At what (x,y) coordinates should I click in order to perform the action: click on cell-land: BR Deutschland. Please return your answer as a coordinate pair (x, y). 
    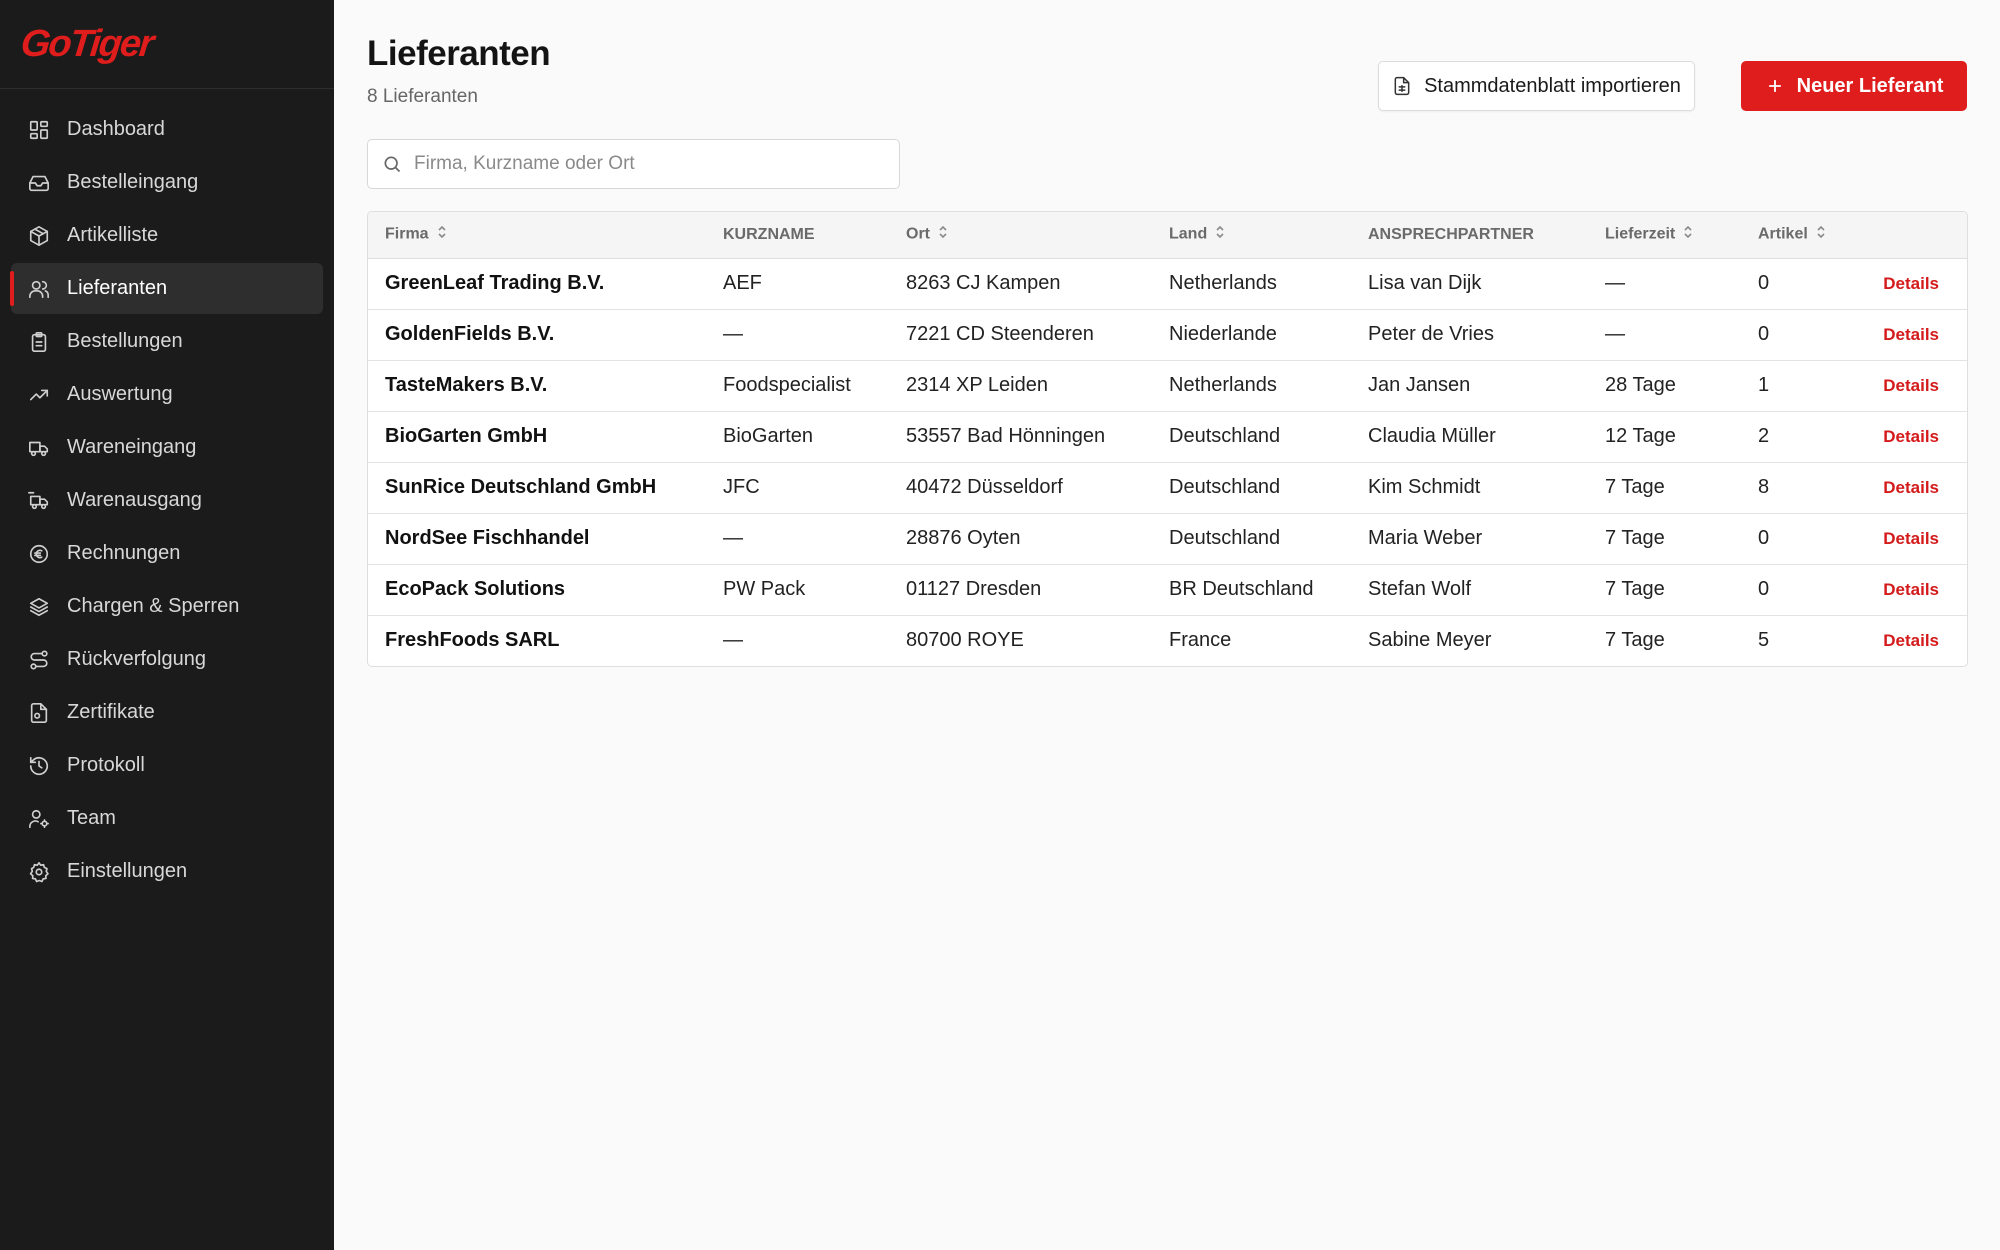
    Looking at the image, I should click on (1241, 589).